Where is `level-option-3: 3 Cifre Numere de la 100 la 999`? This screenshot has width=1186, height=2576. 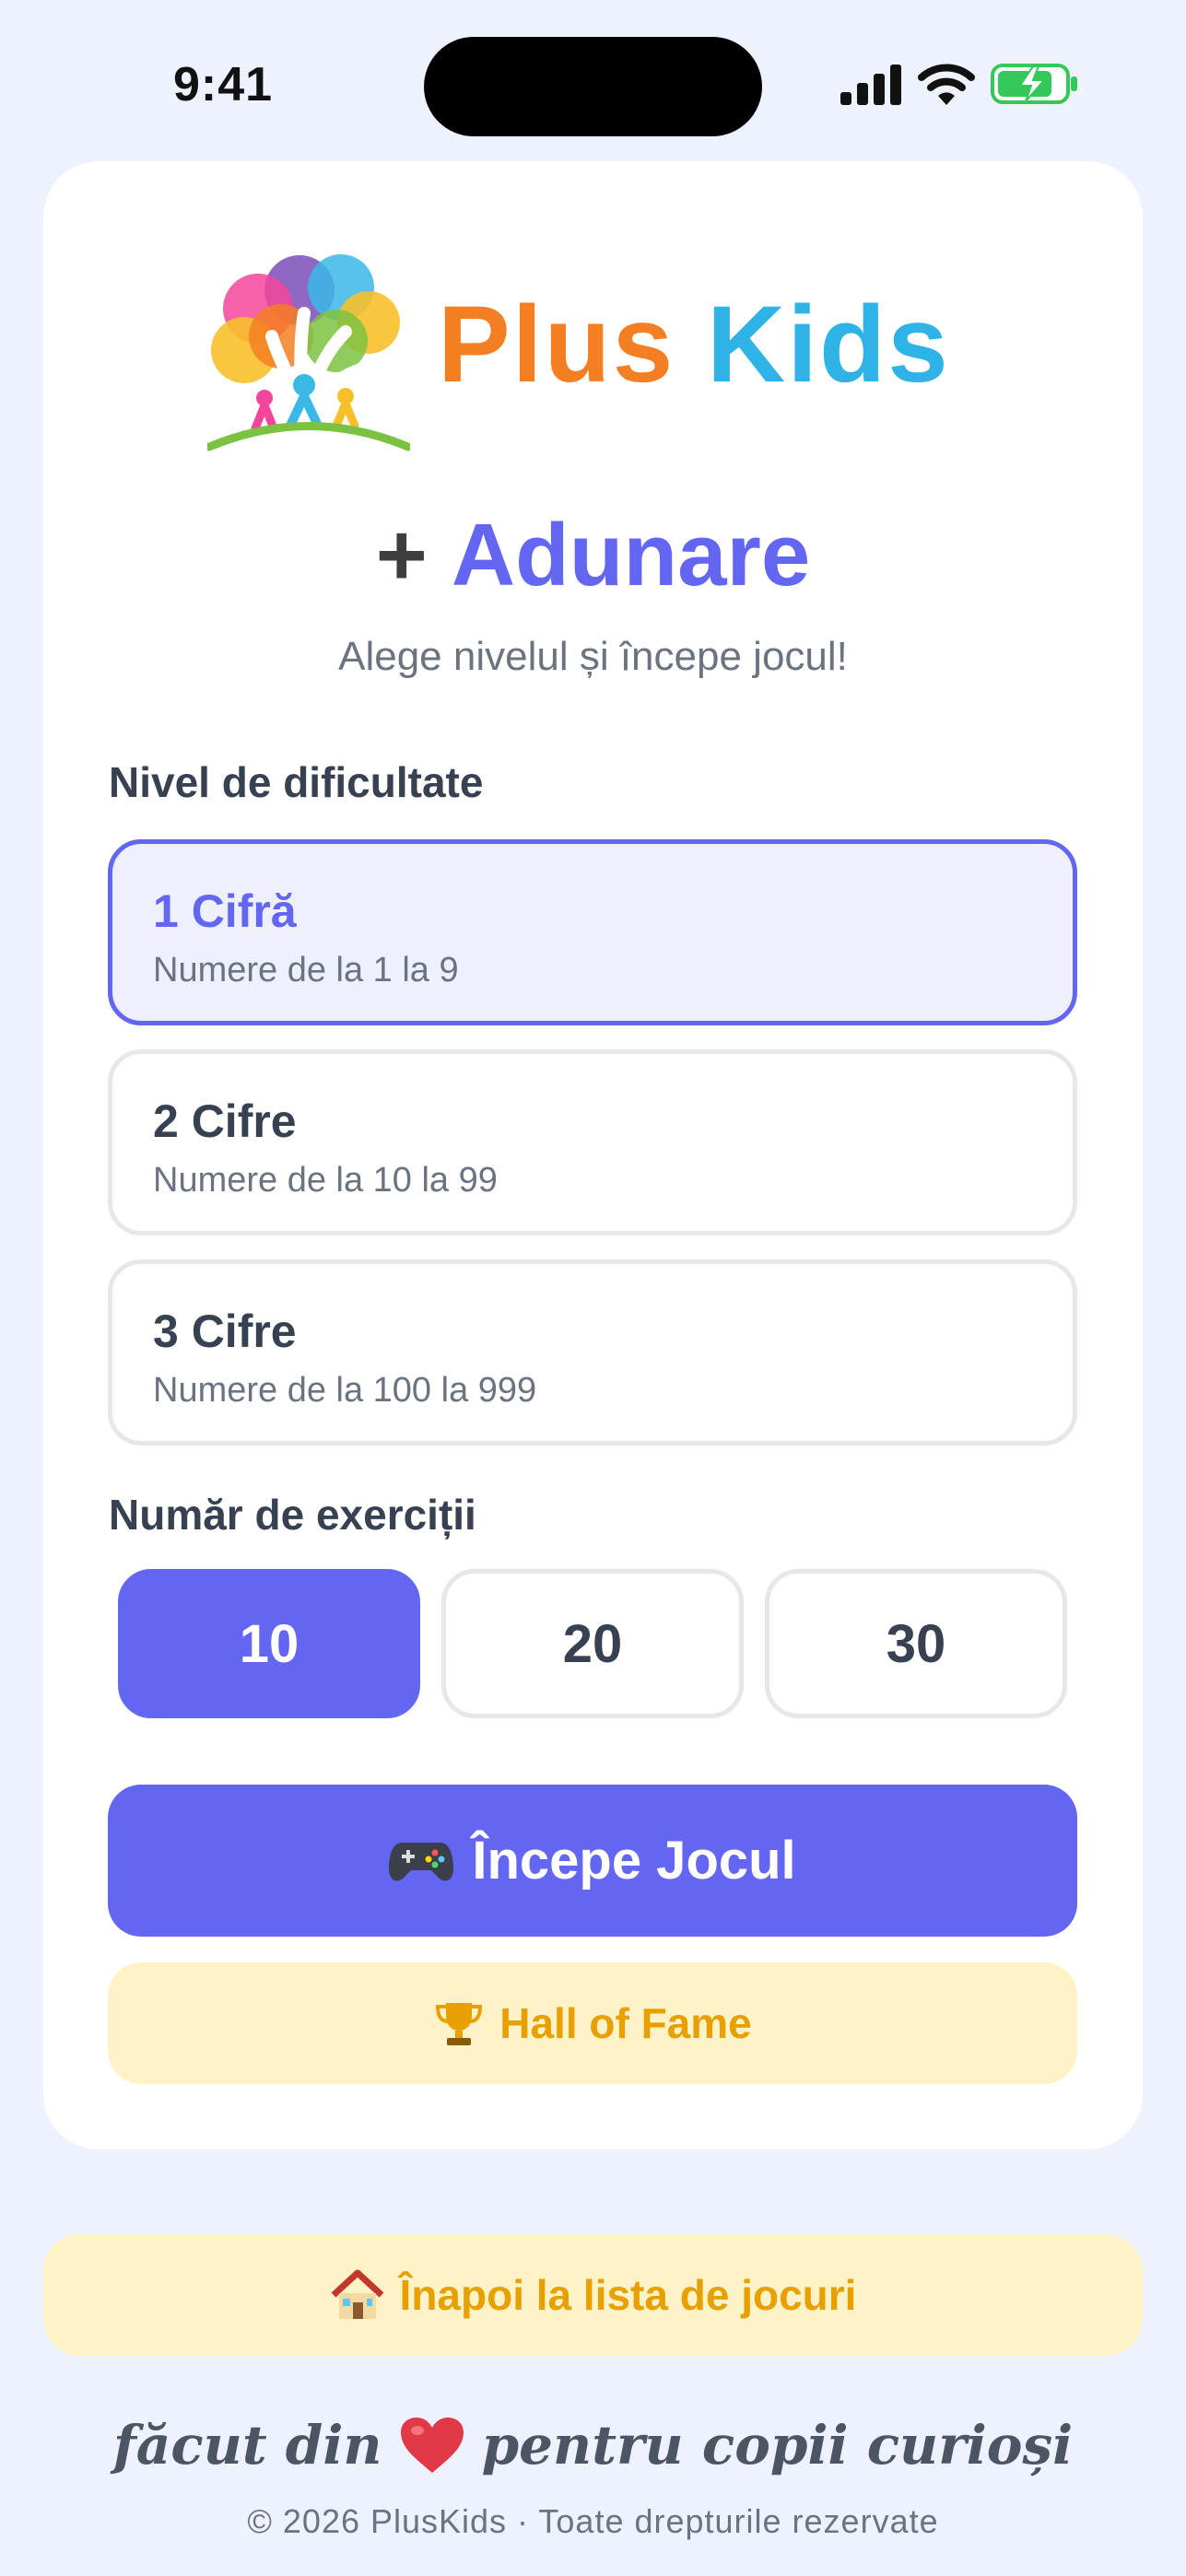 level-option-3: 3 Cifre Numere de la 100 la 999 is located at coordinates (592, 1352).